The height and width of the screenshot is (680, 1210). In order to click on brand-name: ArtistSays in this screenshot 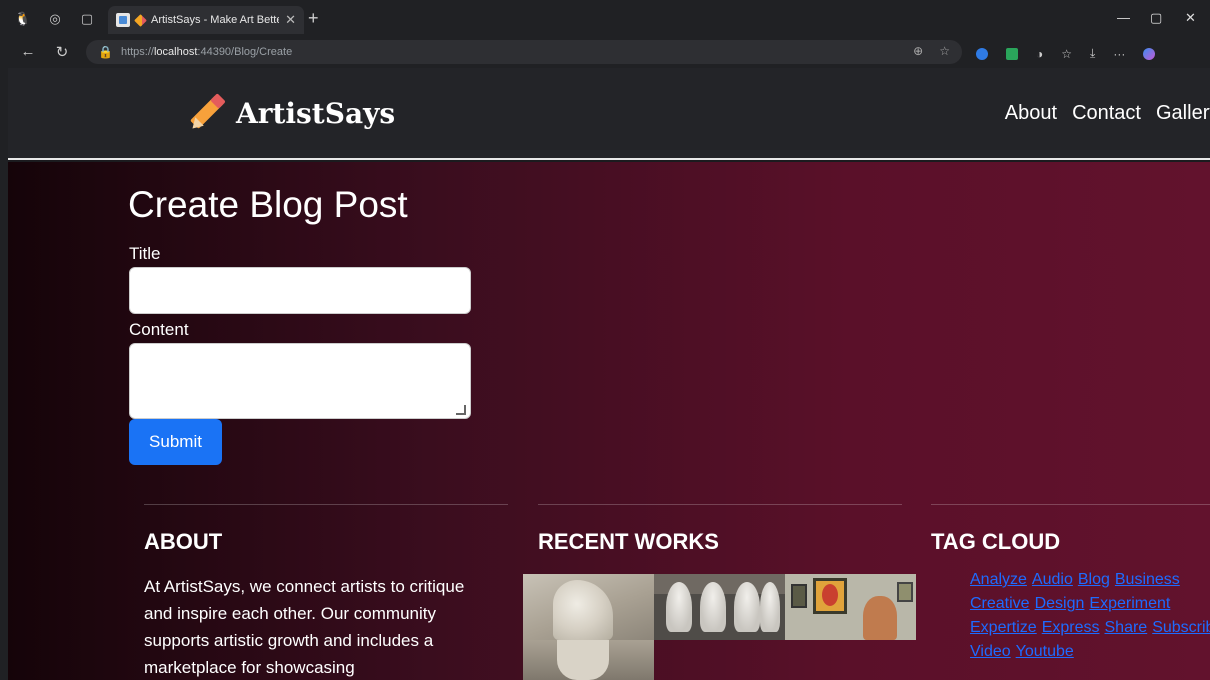, I will do `click(316, 113)`.